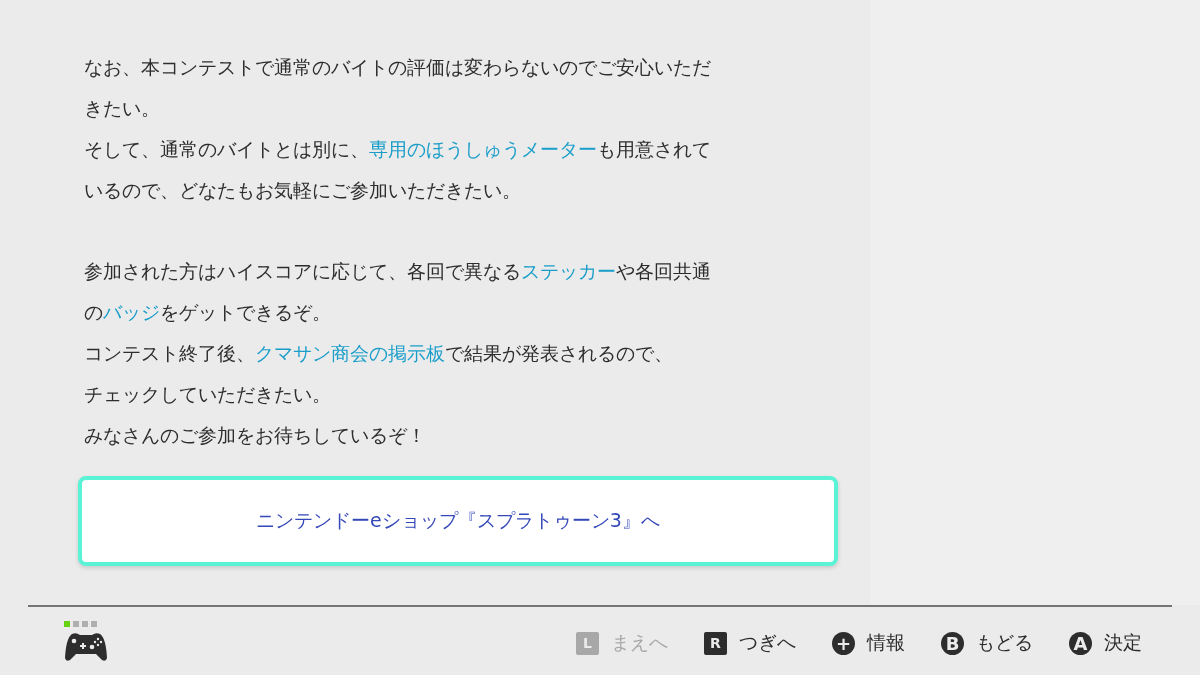 The height and width of the screenshot is (675, 1200). Describe the element at coordinates (379, 353) in the screenshot. I see `body-text: コンテスト終了後、クマサン商会の掲示板で結果が発表されるので、` at that location.